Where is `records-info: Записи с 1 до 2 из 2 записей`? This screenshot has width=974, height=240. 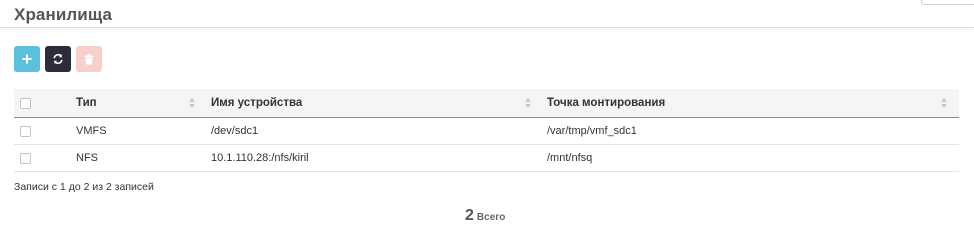
records-info: Записи с 1 до 2 из 2 записей is located at coordinates (84, 187).